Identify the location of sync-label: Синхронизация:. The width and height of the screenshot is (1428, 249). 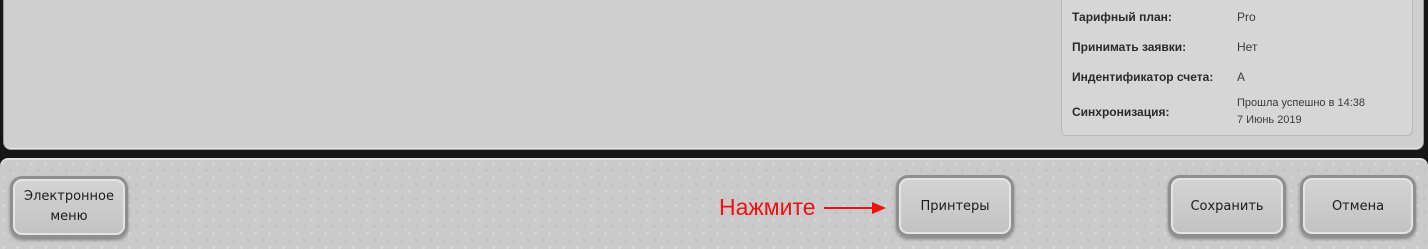
(1121, 112).